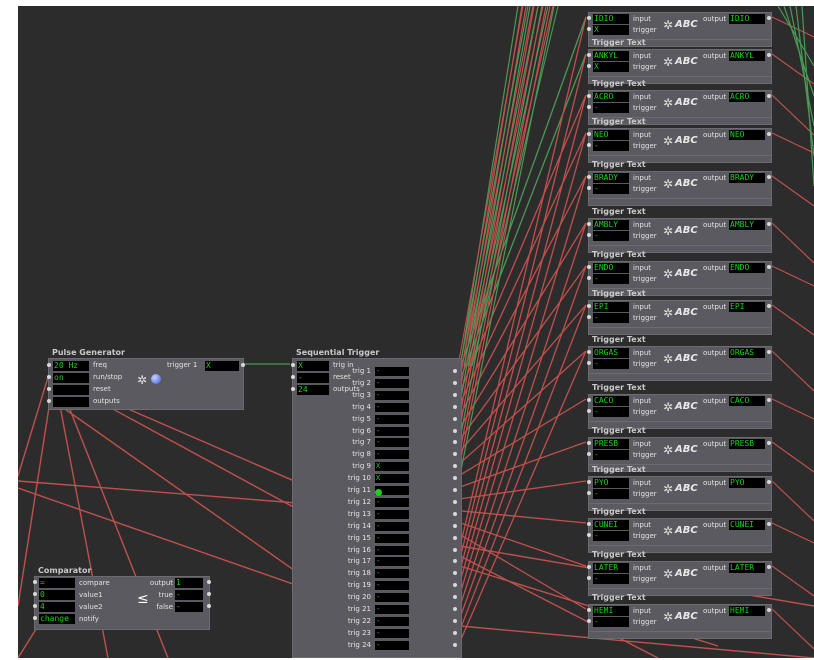 The height and width of the screenshot is (660, 814). I want to click on value2-field: 4, so click(57, 607).